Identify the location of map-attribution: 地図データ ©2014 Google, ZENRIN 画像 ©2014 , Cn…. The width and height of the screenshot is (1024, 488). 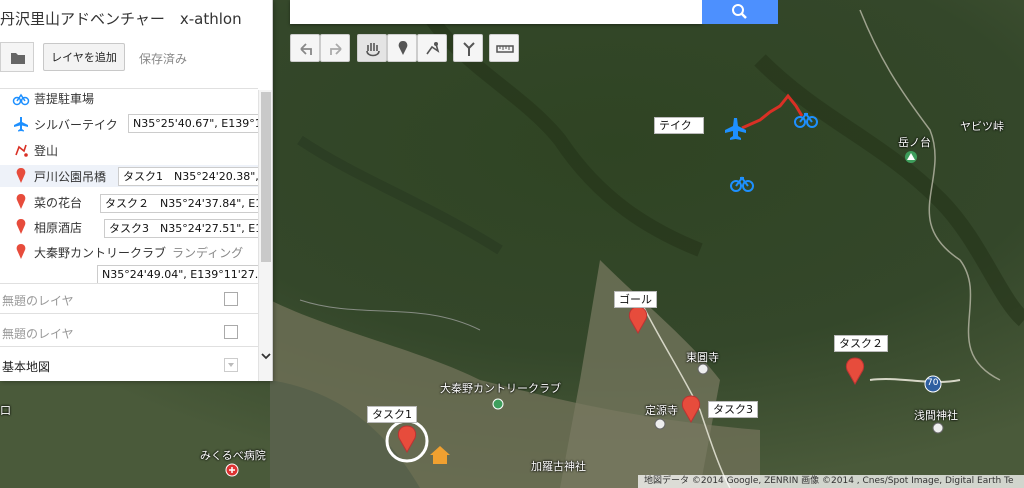
(831, 481).